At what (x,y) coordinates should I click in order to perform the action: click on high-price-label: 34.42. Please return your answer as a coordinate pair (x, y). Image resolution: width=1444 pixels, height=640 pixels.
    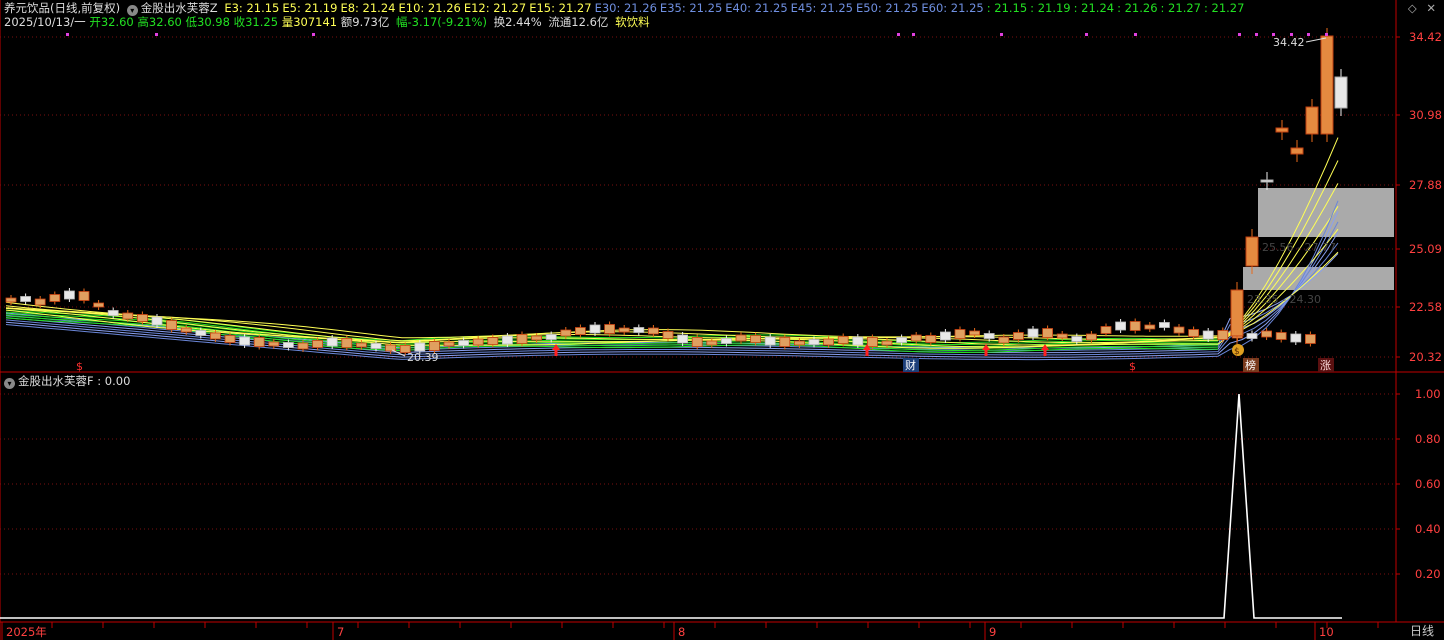
    Looking at the image, I should click on (1289, 42).